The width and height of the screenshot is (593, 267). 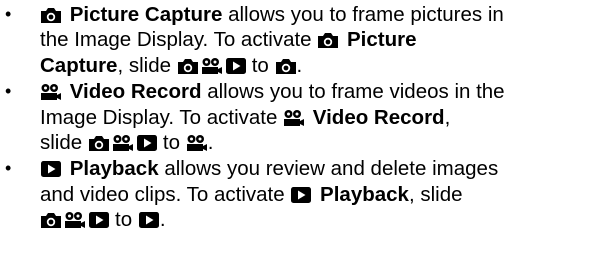 What do you see at coordinates (159, 117) in the screenshot?
I see `description-text: Image Display. To activate` at bounding box center [159, 117].